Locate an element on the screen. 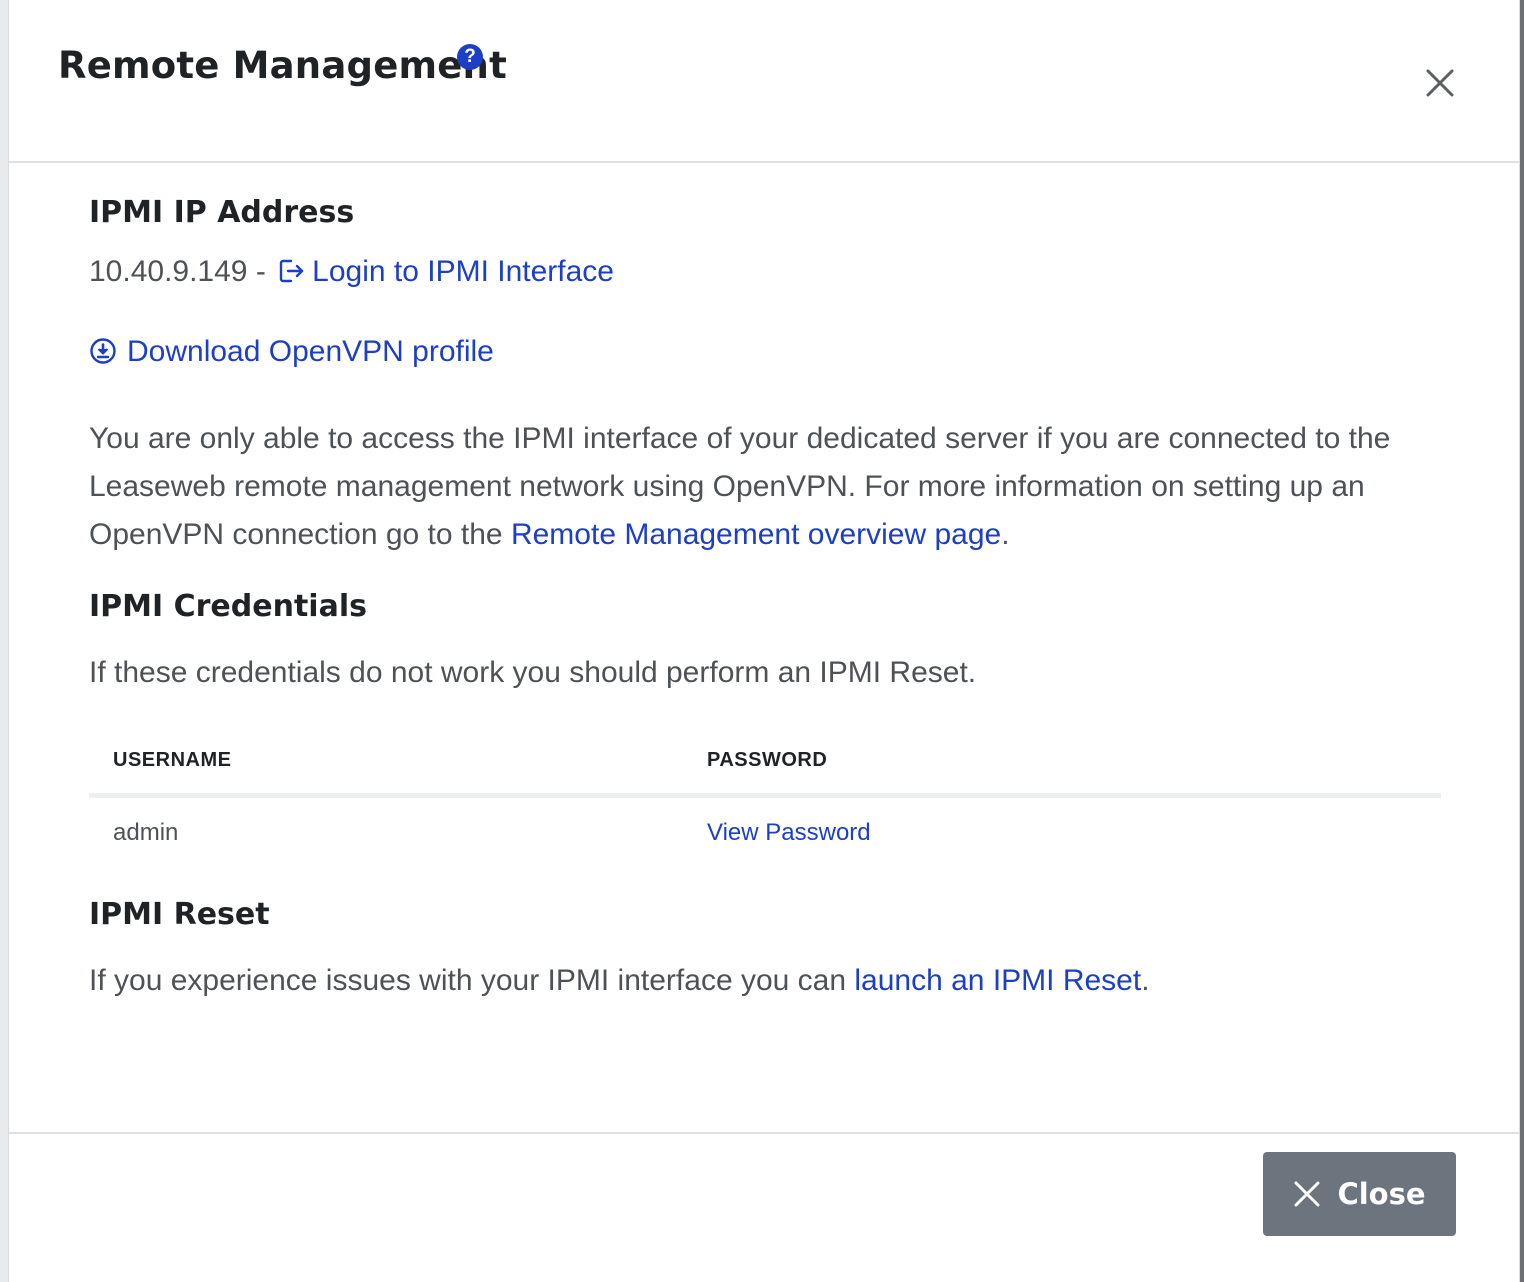 The height and width of the screenshot is (1282, 1524). ipmi-reset-heading: IPMI Reset is located at coordinates (179, 914).